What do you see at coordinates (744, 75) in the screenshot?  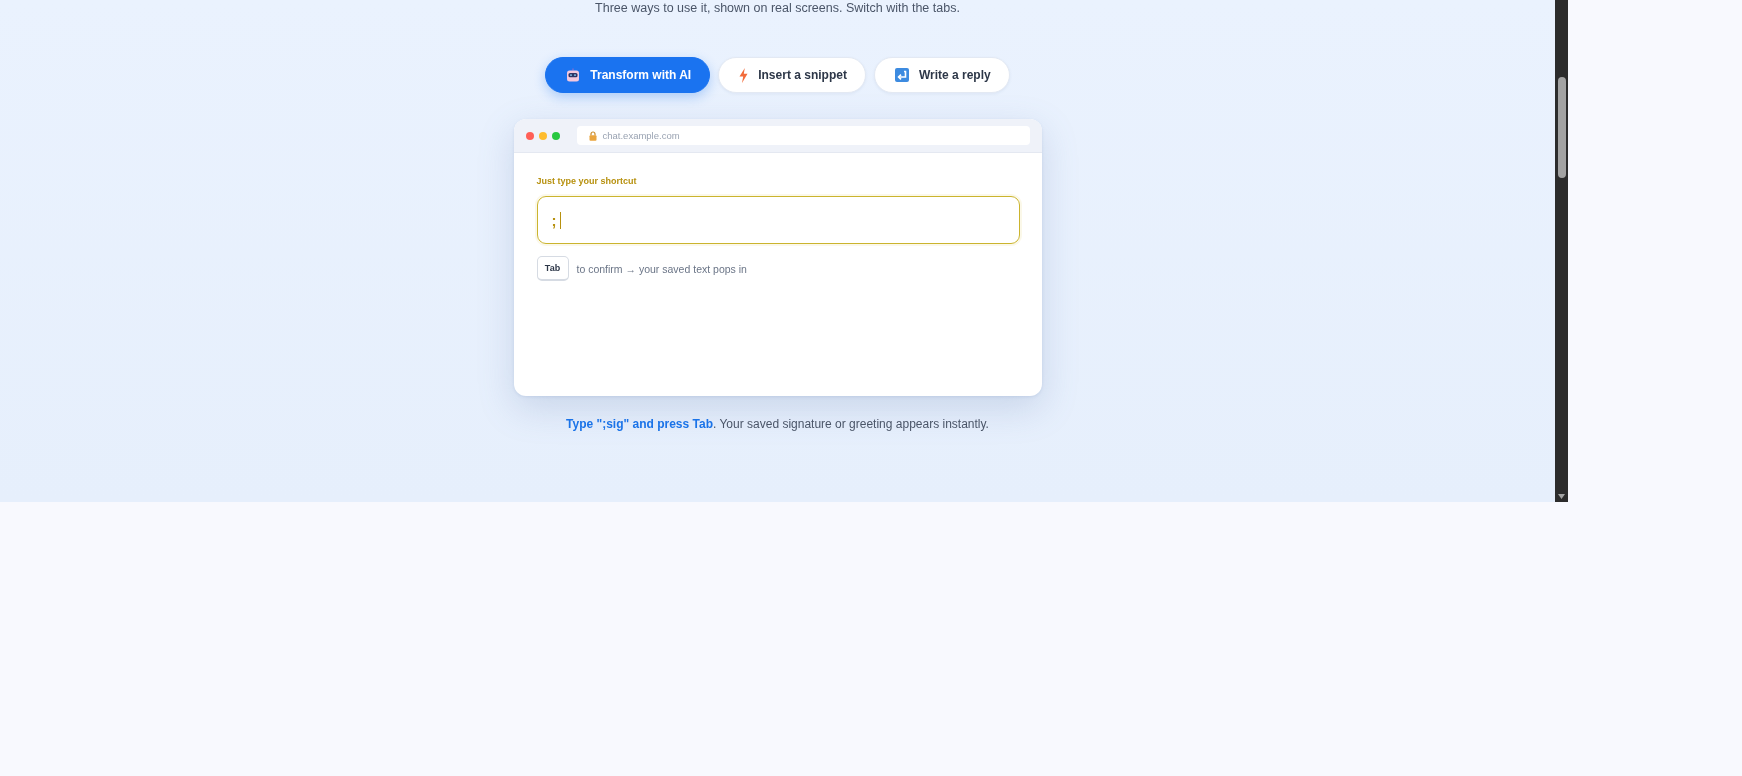 I see `lightning-bolt-icon` at bounding box center [744, 75].